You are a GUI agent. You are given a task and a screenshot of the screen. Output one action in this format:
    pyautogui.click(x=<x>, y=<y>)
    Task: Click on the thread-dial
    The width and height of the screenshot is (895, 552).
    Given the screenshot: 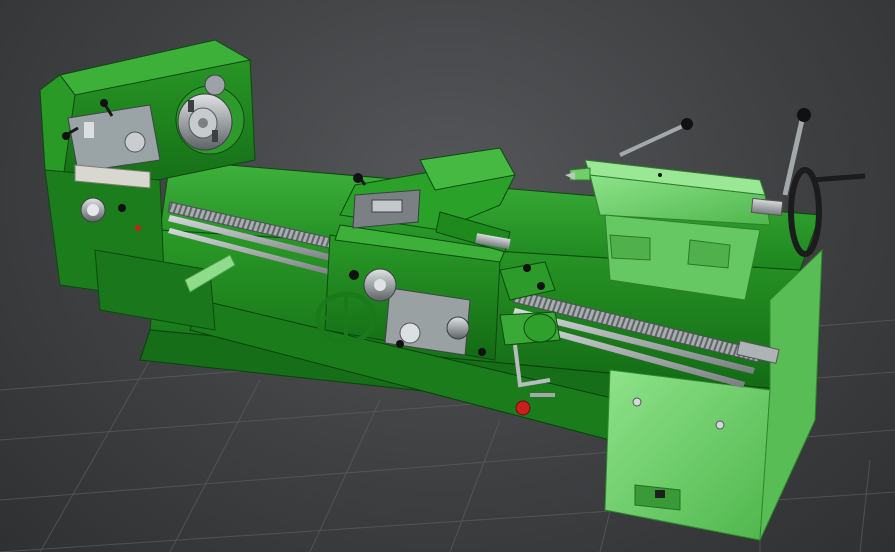 What is the action you would take?
    pyautogui.click(x=410, y=333)
    